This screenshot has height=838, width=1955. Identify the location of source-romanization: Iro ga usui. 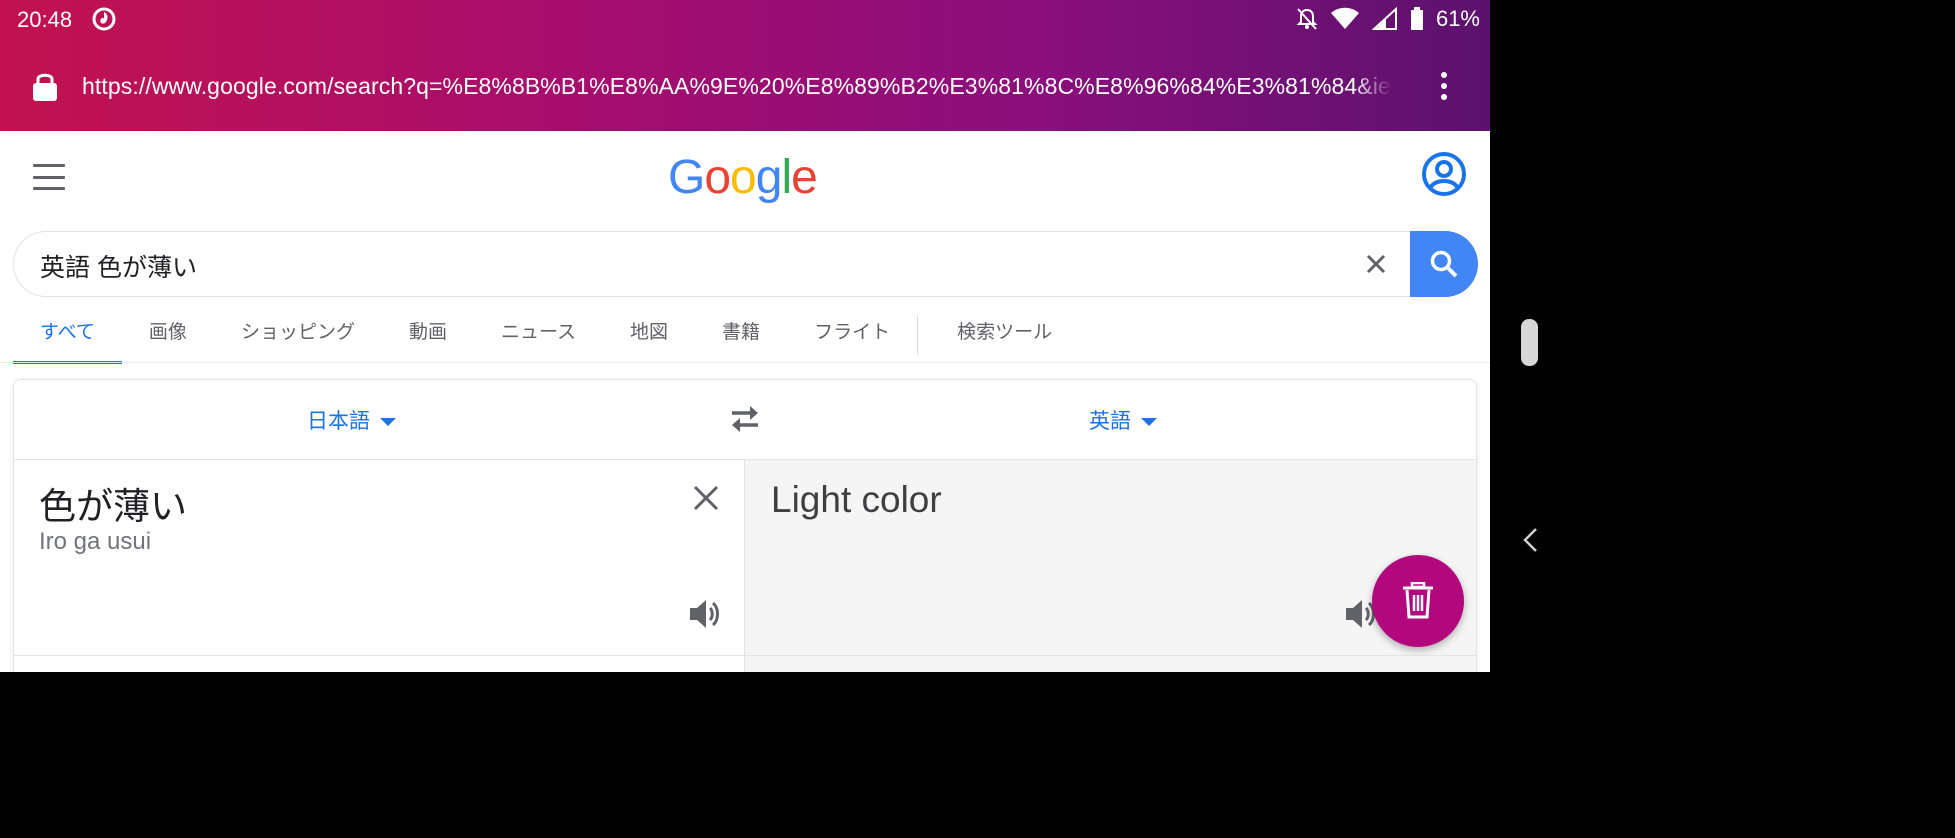
(95, 541).